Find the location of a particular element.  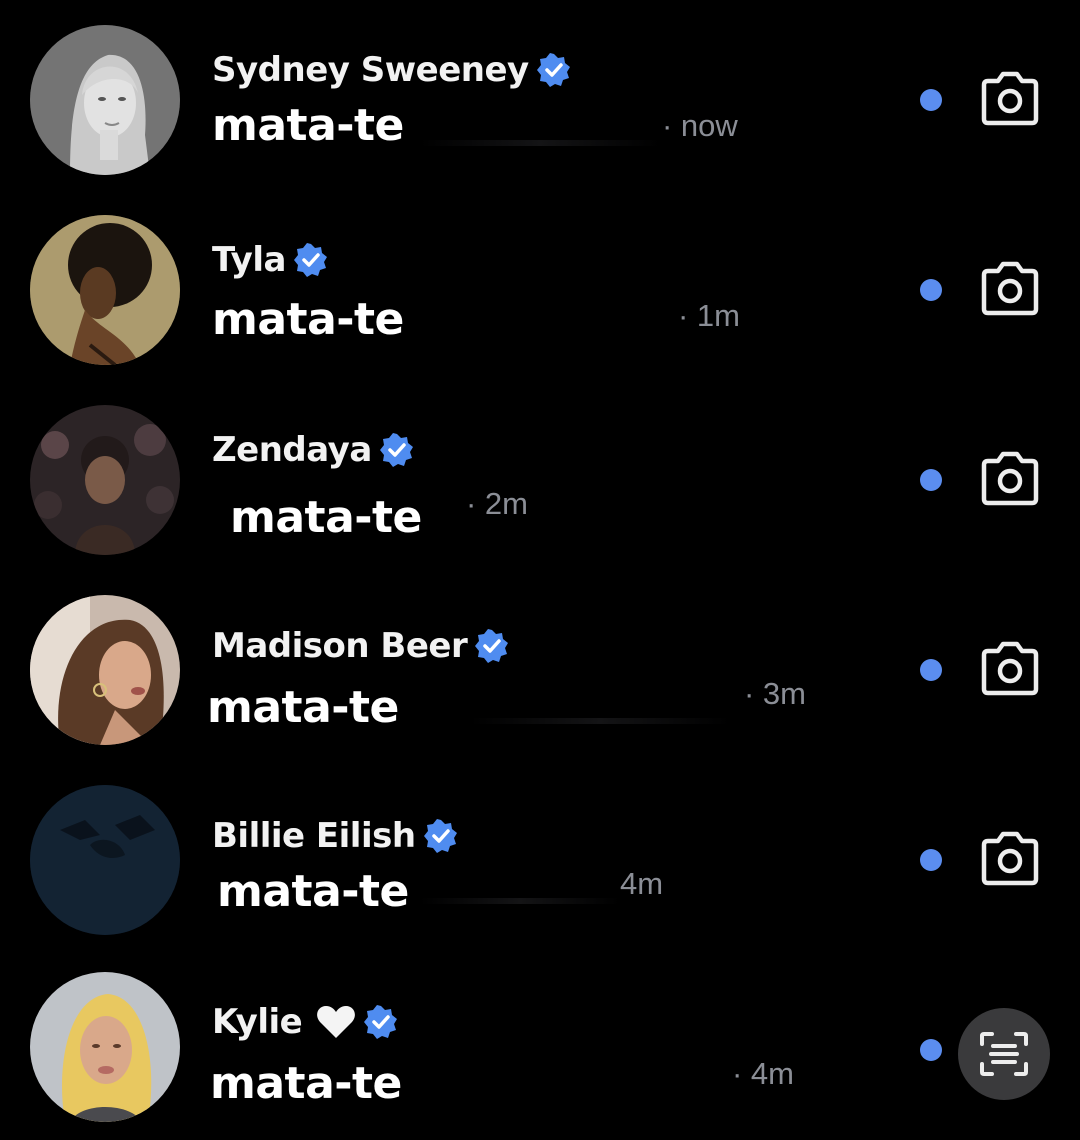

timestamp: 4m is located at coordinates (642, 883).